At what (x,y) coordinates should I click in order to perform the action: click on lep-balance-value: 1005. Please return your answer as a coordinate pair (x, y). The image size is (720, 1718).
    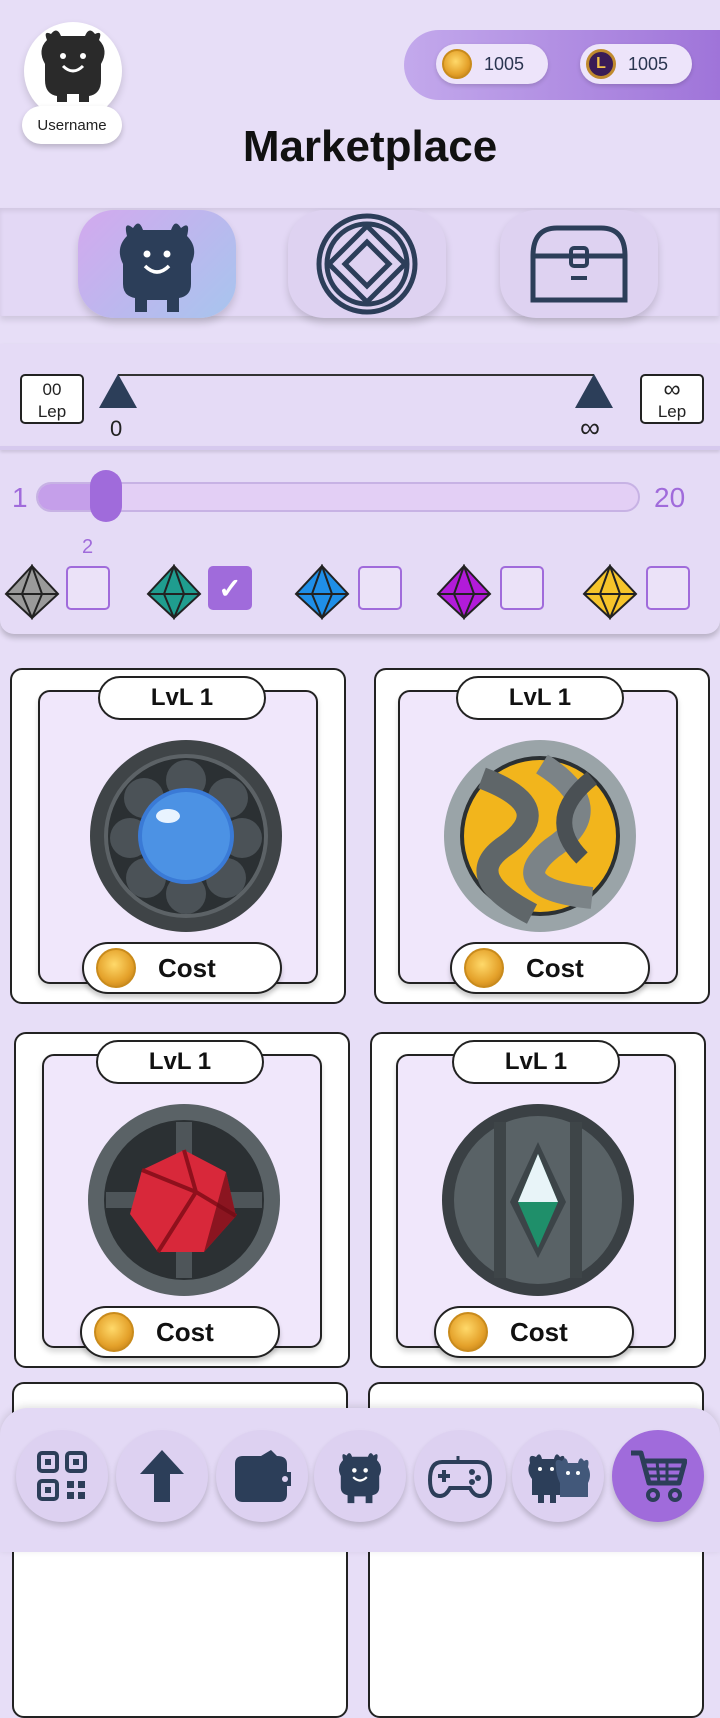
    Looking at the image, I should click on (648, 63).